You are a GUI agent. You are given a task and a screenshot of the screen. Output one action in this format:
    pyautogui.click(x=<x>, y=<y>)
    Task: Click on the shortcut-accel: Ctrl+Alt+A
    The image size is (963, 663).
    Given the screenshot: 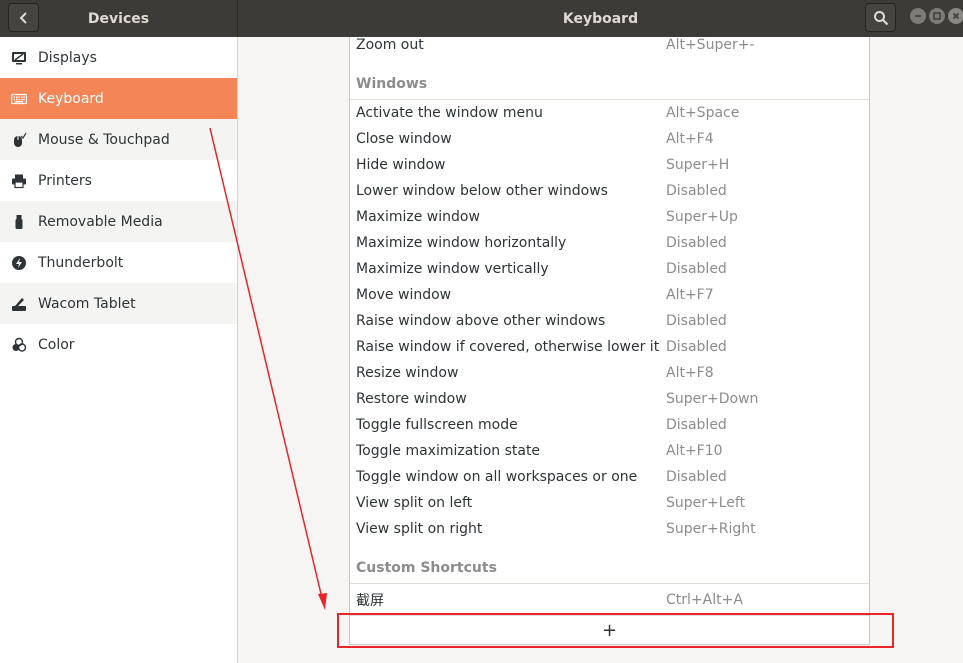 What is the action you would take?
    pyautogui.click(x=704, y=600)
    